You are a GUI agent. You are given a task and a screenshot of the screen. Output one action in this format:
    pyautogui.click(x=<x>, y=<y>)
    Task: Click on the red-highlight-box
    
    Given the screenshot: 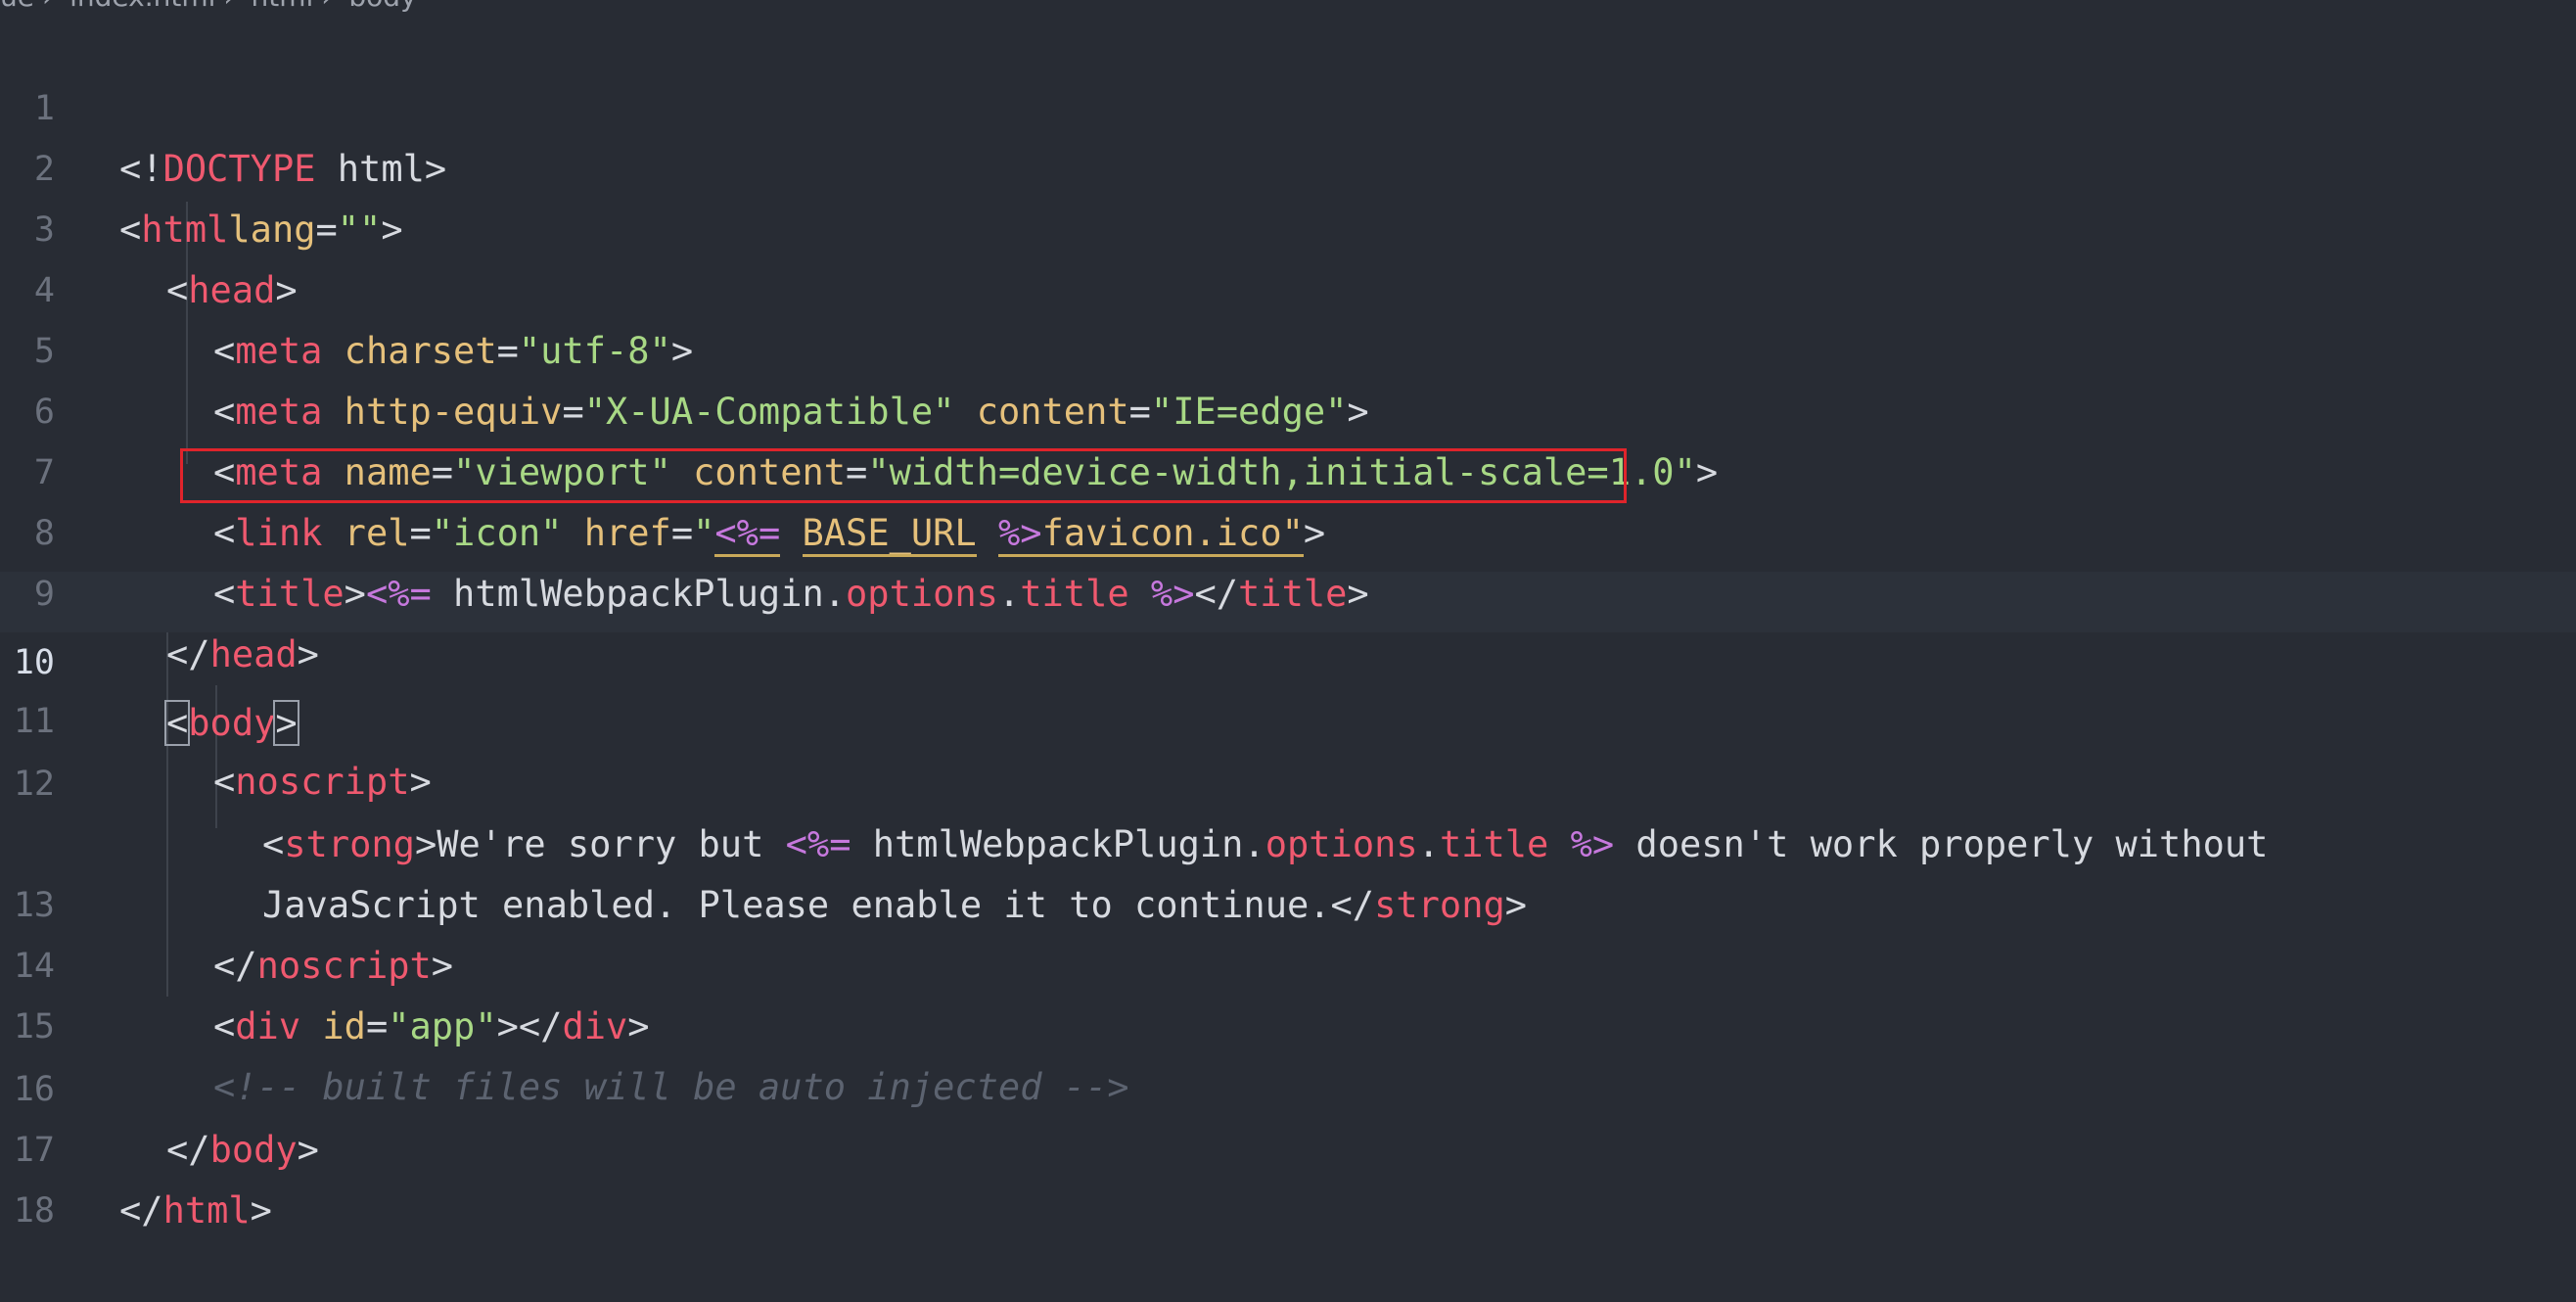 What is the action you would take?
    pyautogui.click(x=903, y=475)
    